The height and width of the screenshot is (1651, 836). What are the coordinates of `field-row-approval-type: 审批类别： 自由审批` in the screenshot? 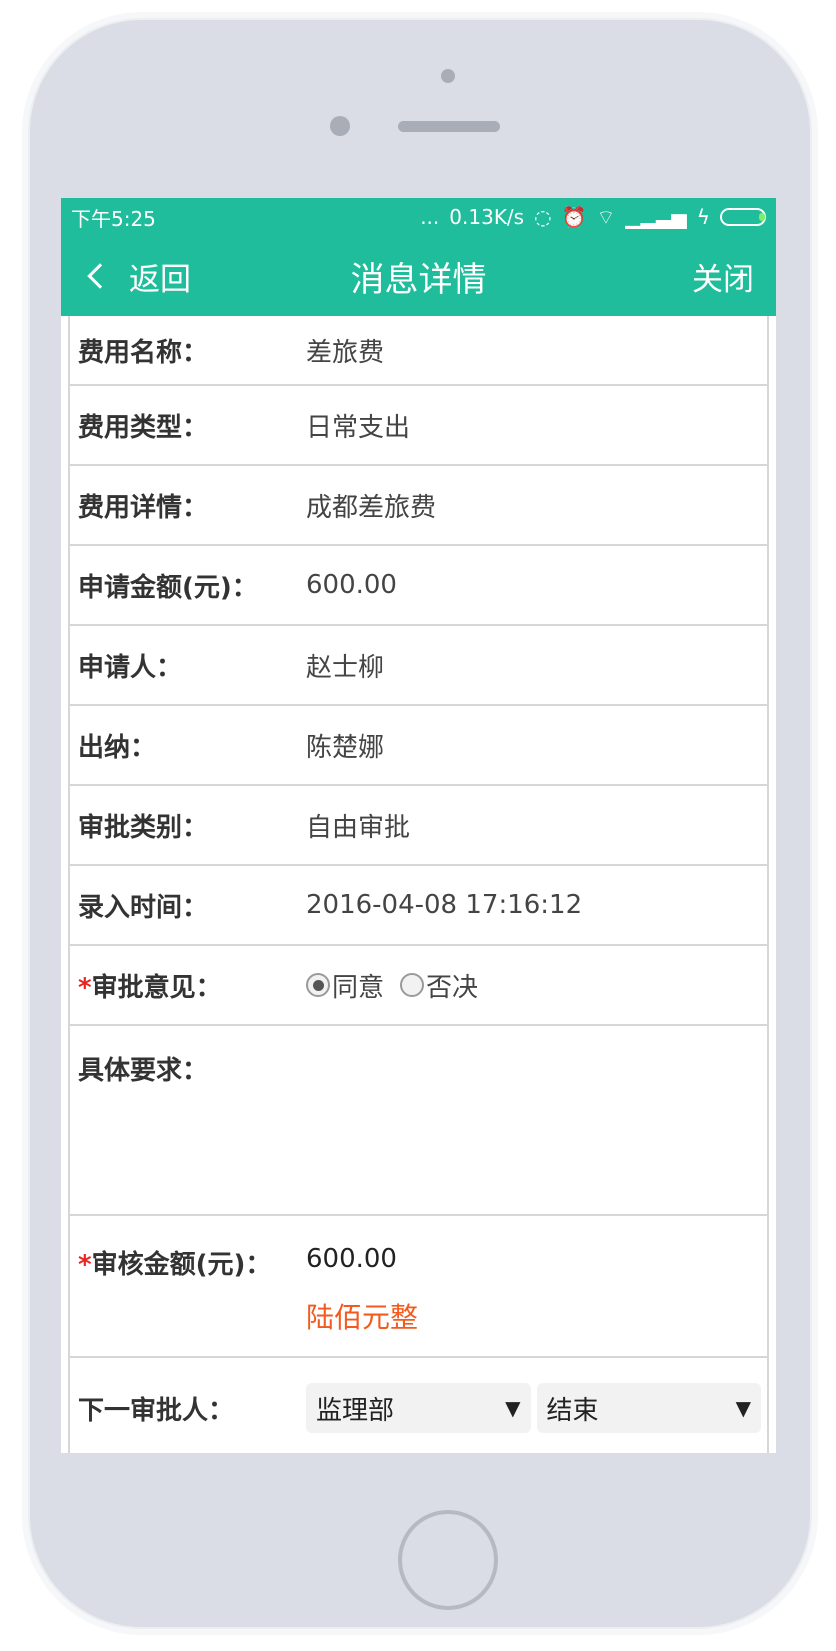 It's located at (418, 826).